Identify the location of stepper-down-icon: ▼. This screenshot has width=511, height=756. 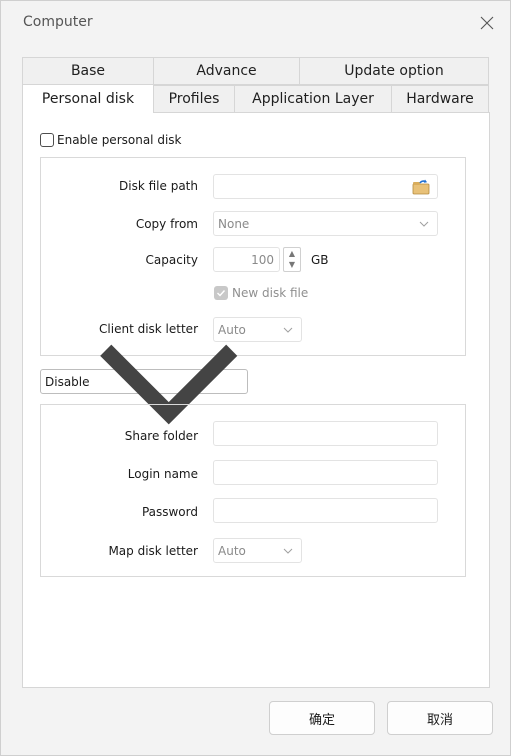
(292, 264).